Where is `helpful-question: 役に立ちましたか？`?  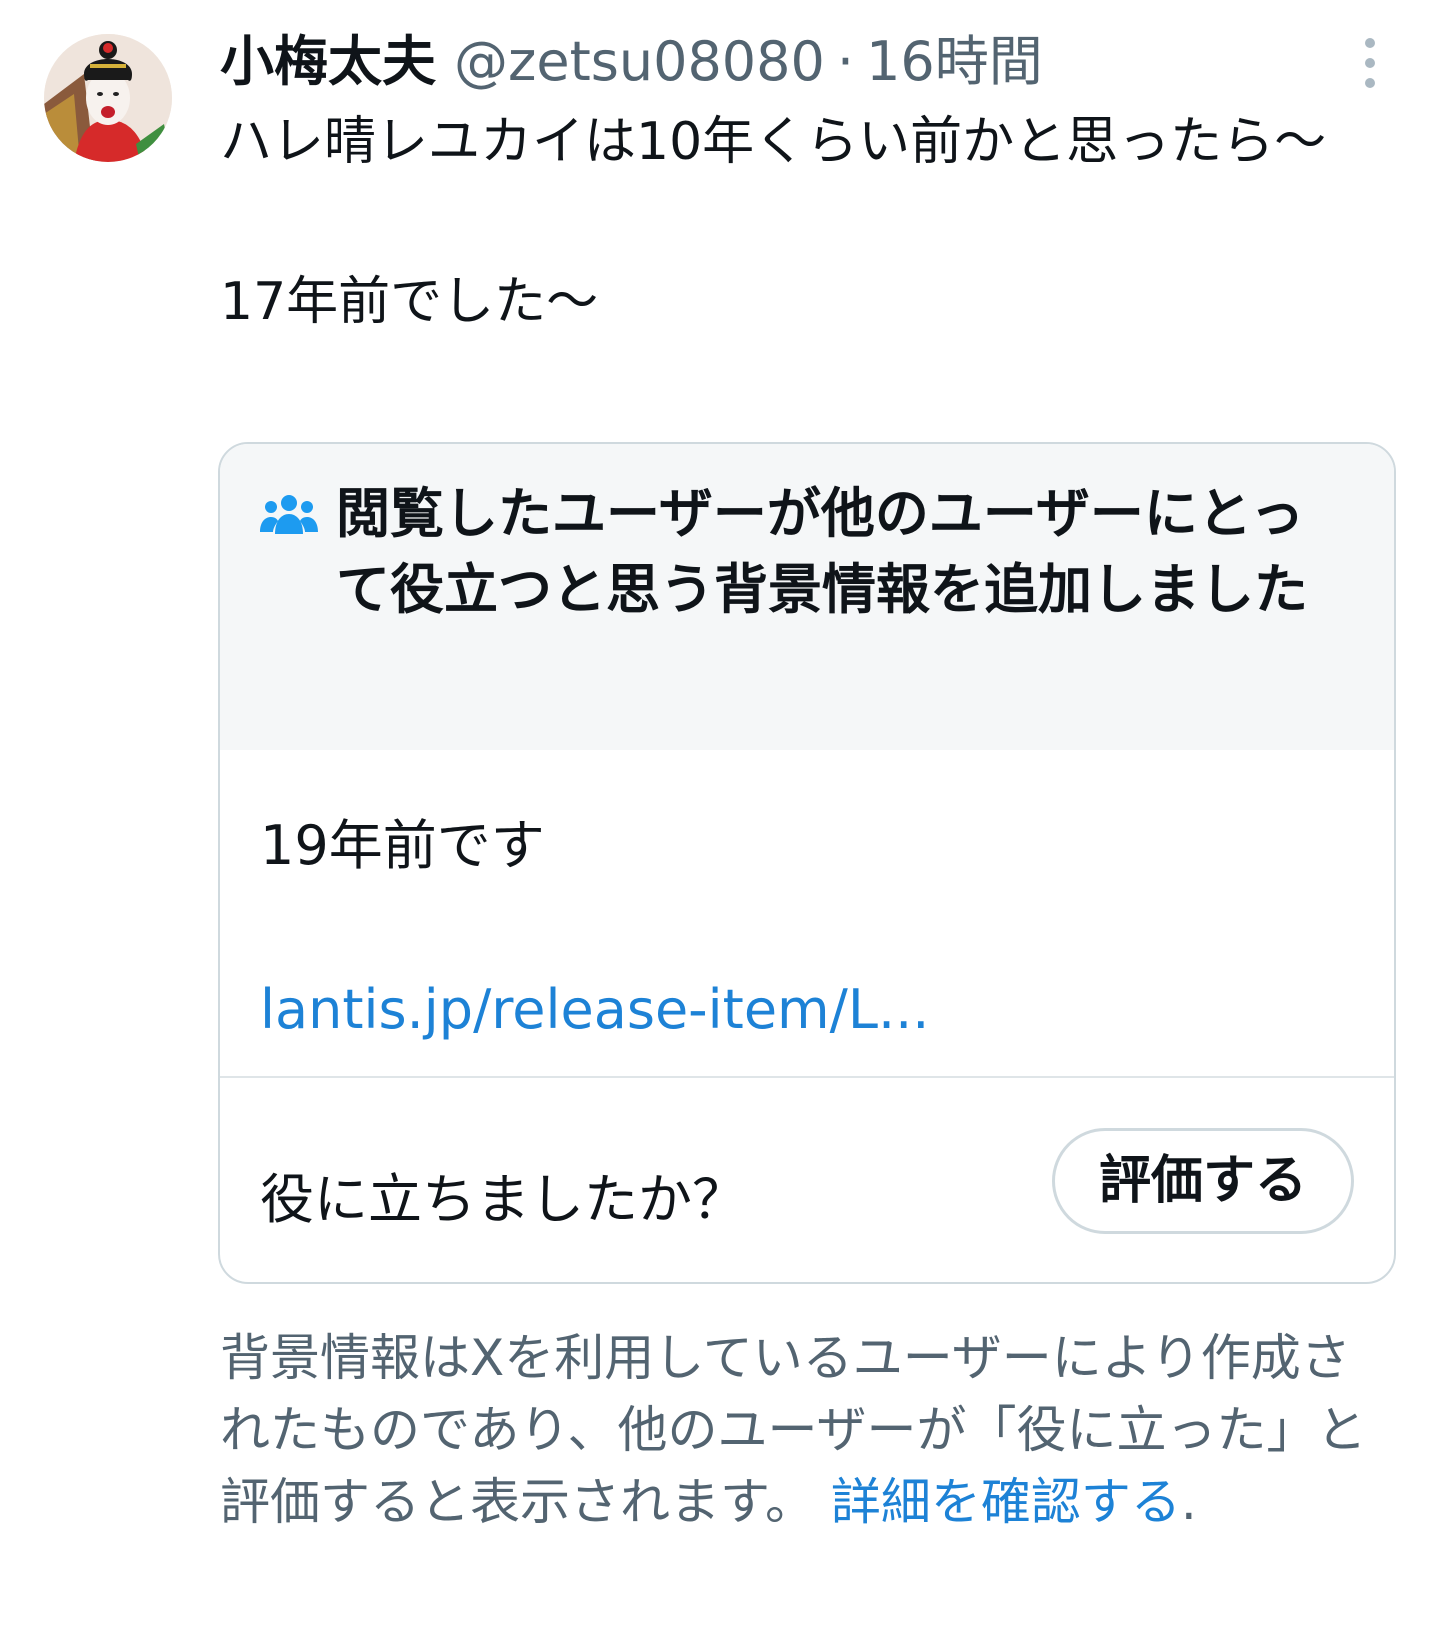 helpful-question: 役に立ちましたか？ is located at coordinates (503, 1199).